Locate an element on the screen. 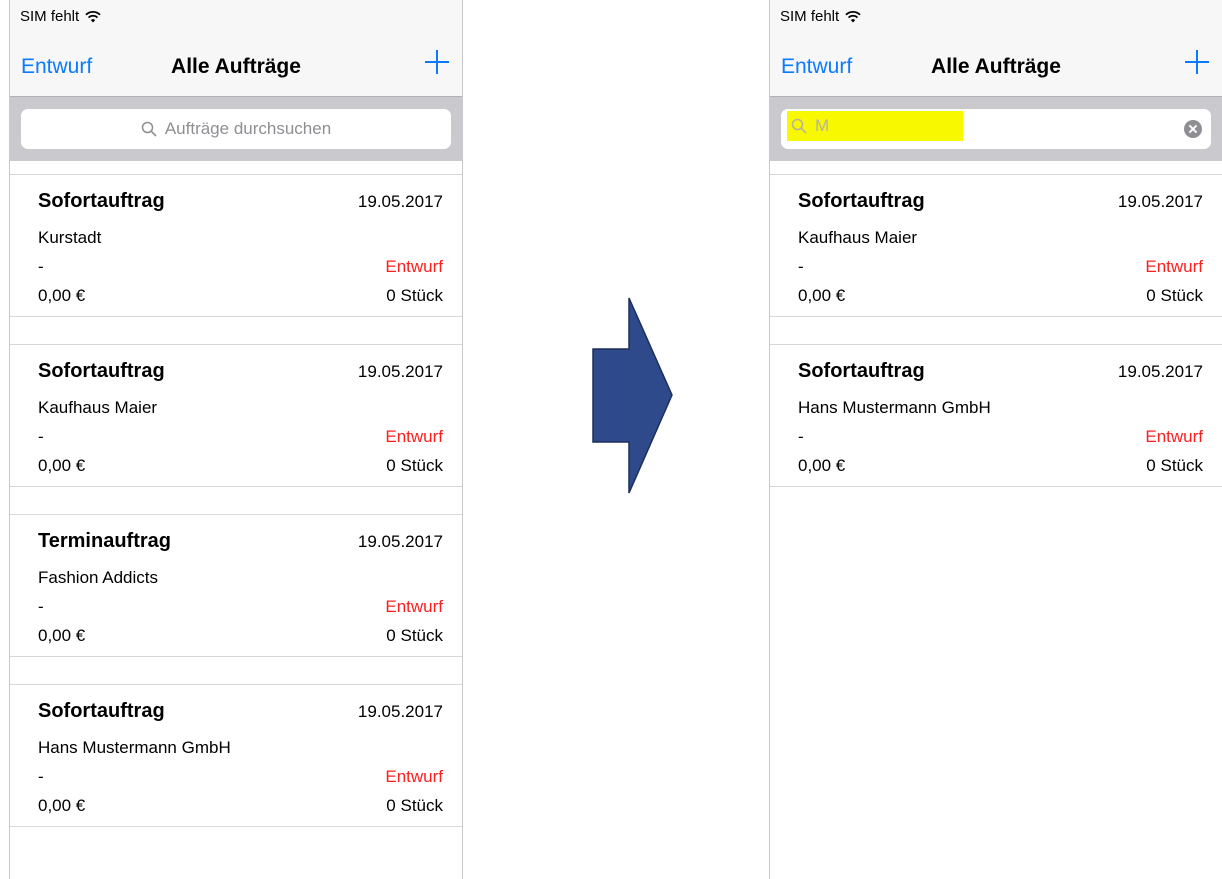 The width and height of the screenshot is (1222, 879). order-customer: Kurstadt is located at coordinates (70, 237).